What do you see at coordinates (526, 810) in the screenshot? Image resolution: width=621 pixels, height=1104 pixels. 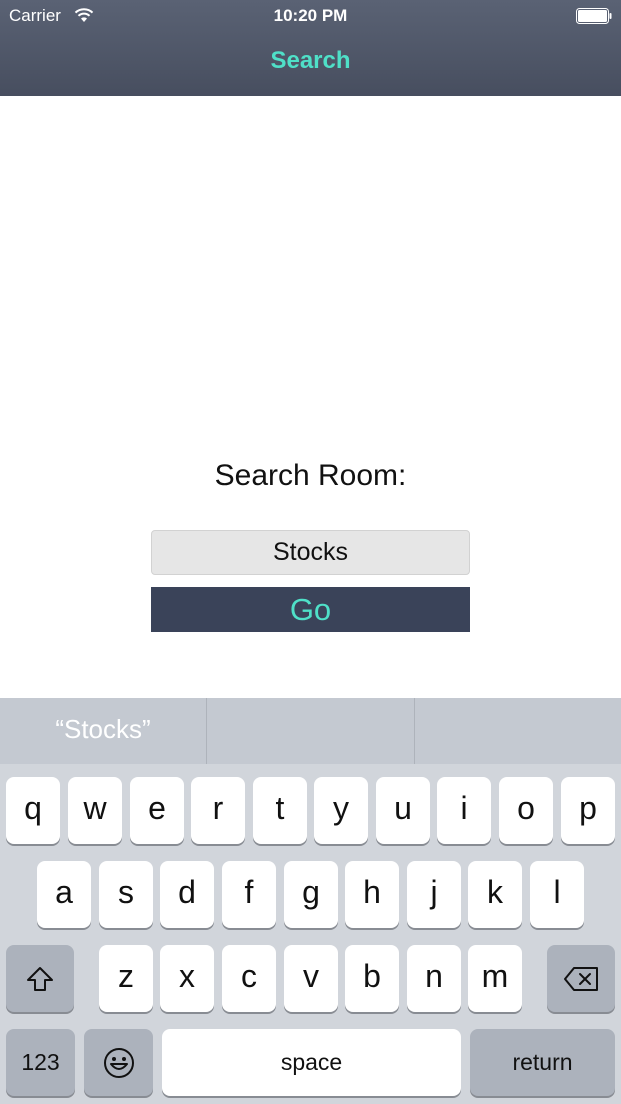 I see `key-o: o` at bounding box center [526, 810].